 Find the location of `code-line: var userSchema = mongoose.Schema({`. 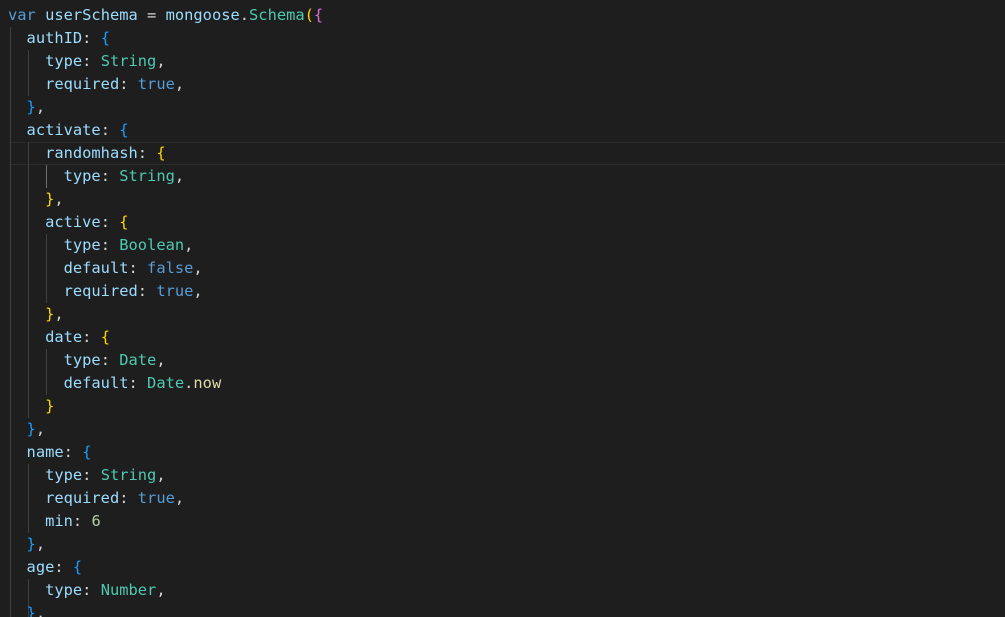

code-line: var userSchema = mongoose.Schema({ is located at coordinates (502, 15).